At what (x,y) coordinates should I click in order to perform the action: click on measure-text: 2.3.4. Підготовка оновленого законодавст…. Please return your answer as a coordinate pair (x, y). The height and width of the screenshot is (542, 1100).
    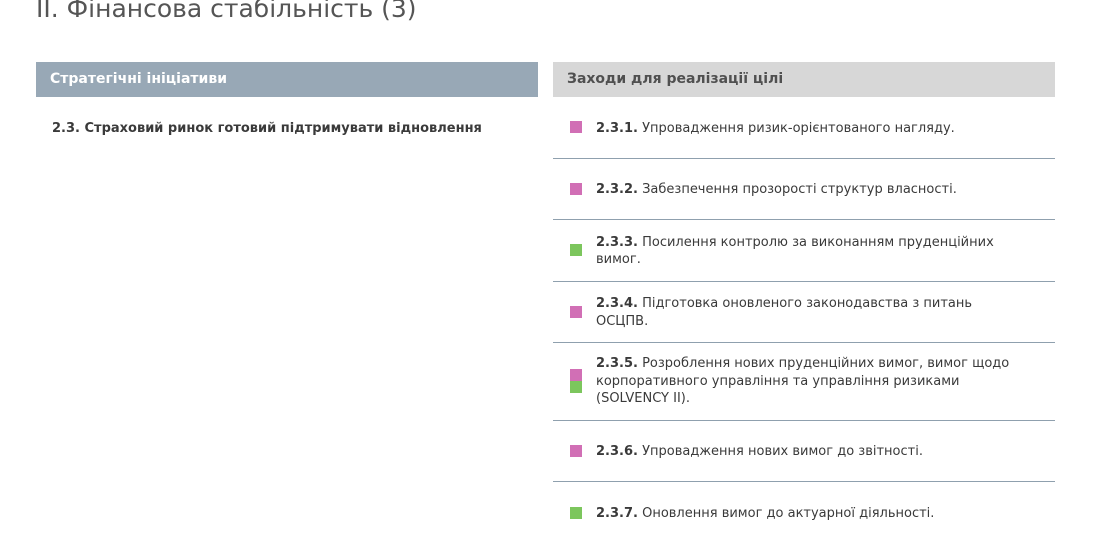
    Looking at the image, I should click on (810, 312).